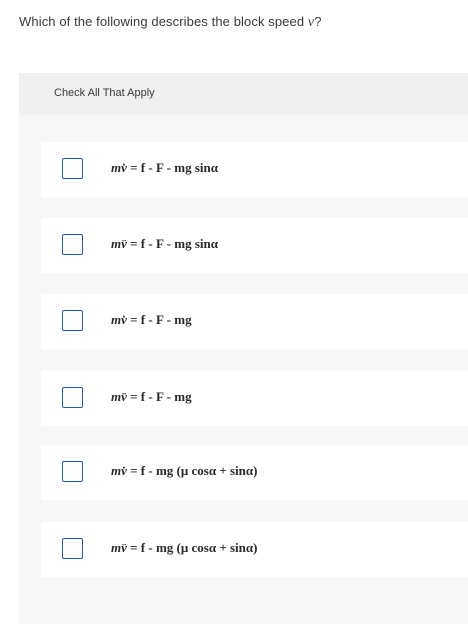 The image size is (468, 627). I want to click on question-suffix: ?, so click(318, 21).